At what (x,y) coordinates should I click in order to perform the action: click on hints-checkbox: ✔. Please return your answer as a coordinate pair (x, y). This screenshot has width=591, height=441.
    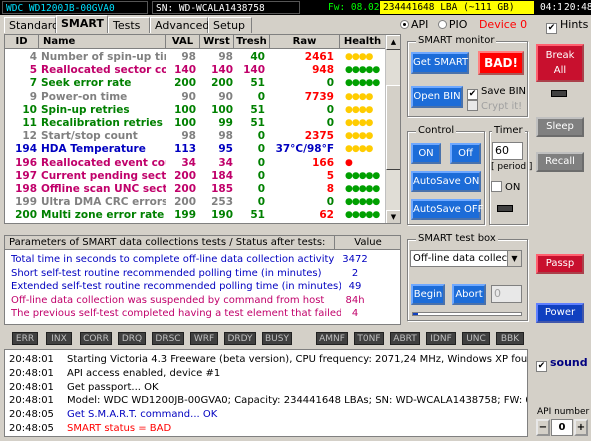
    Looking at the image, I should click on (551, 28).